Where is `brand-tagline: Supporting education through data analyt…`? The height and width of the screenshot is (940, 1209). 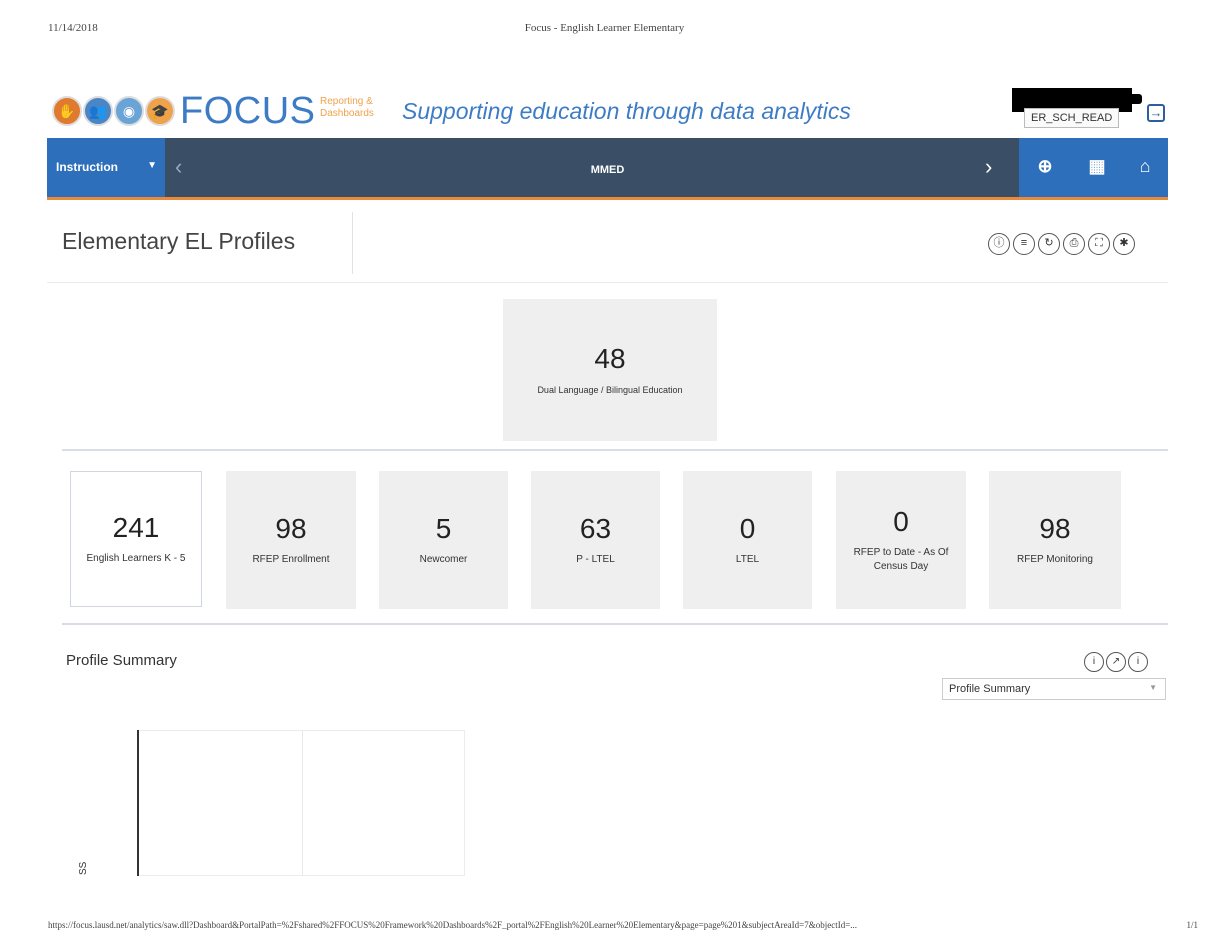
brand-tagline: Supporting education through data analyt… is located at coordinates (626, 111).